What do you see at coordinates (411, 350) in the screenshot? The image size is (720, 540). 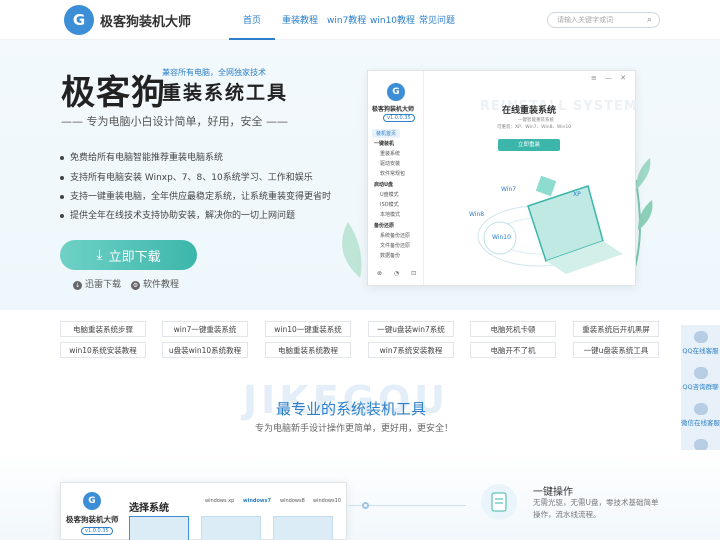 I see `article-link: win7系统安装教程` at bounding box center [411, 350].